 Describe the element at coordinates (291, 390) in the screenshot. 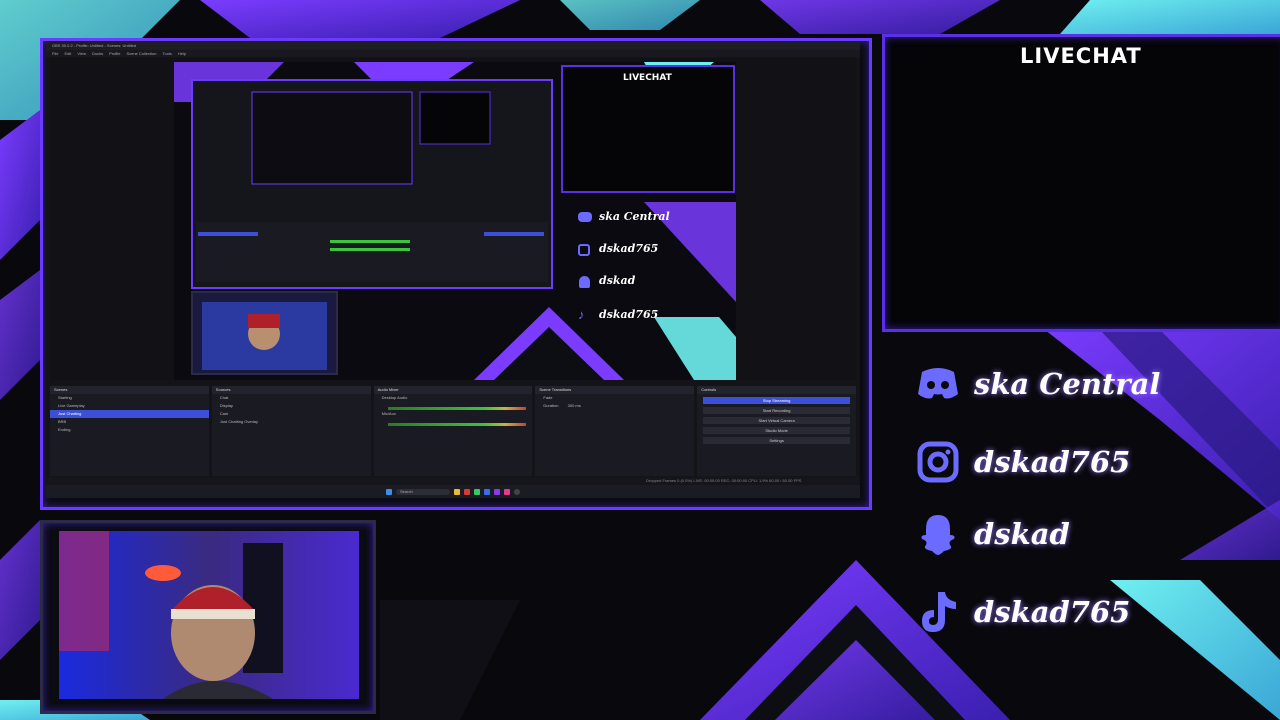

I see `sources-dock-title: Sources` at that location.